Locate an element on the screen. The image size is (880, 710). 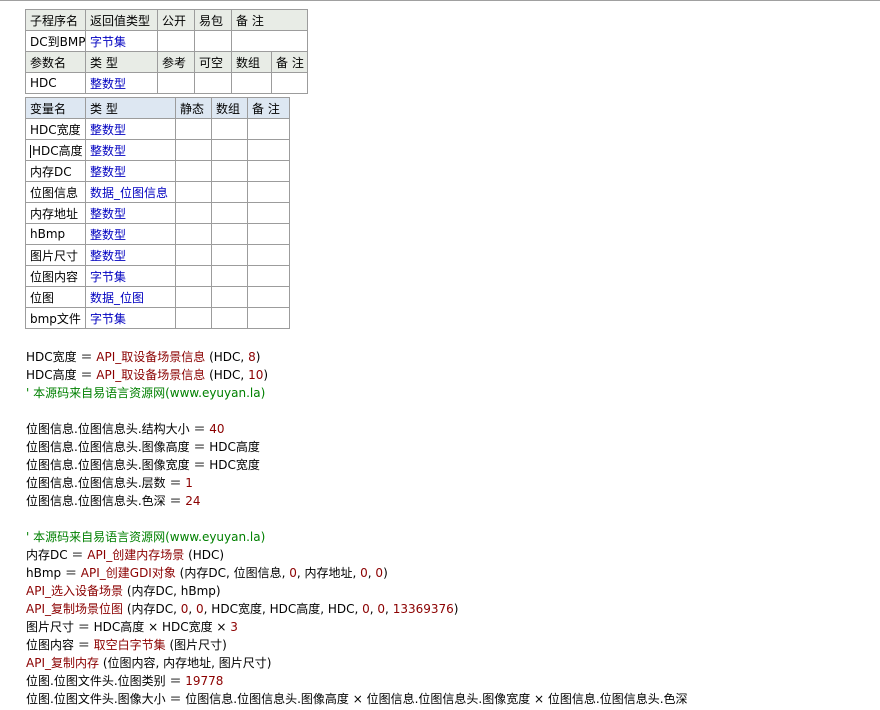
code-line: 位图信息.位图信息头.结构大小 ＝ 40 is located at coordinates (357, 429).